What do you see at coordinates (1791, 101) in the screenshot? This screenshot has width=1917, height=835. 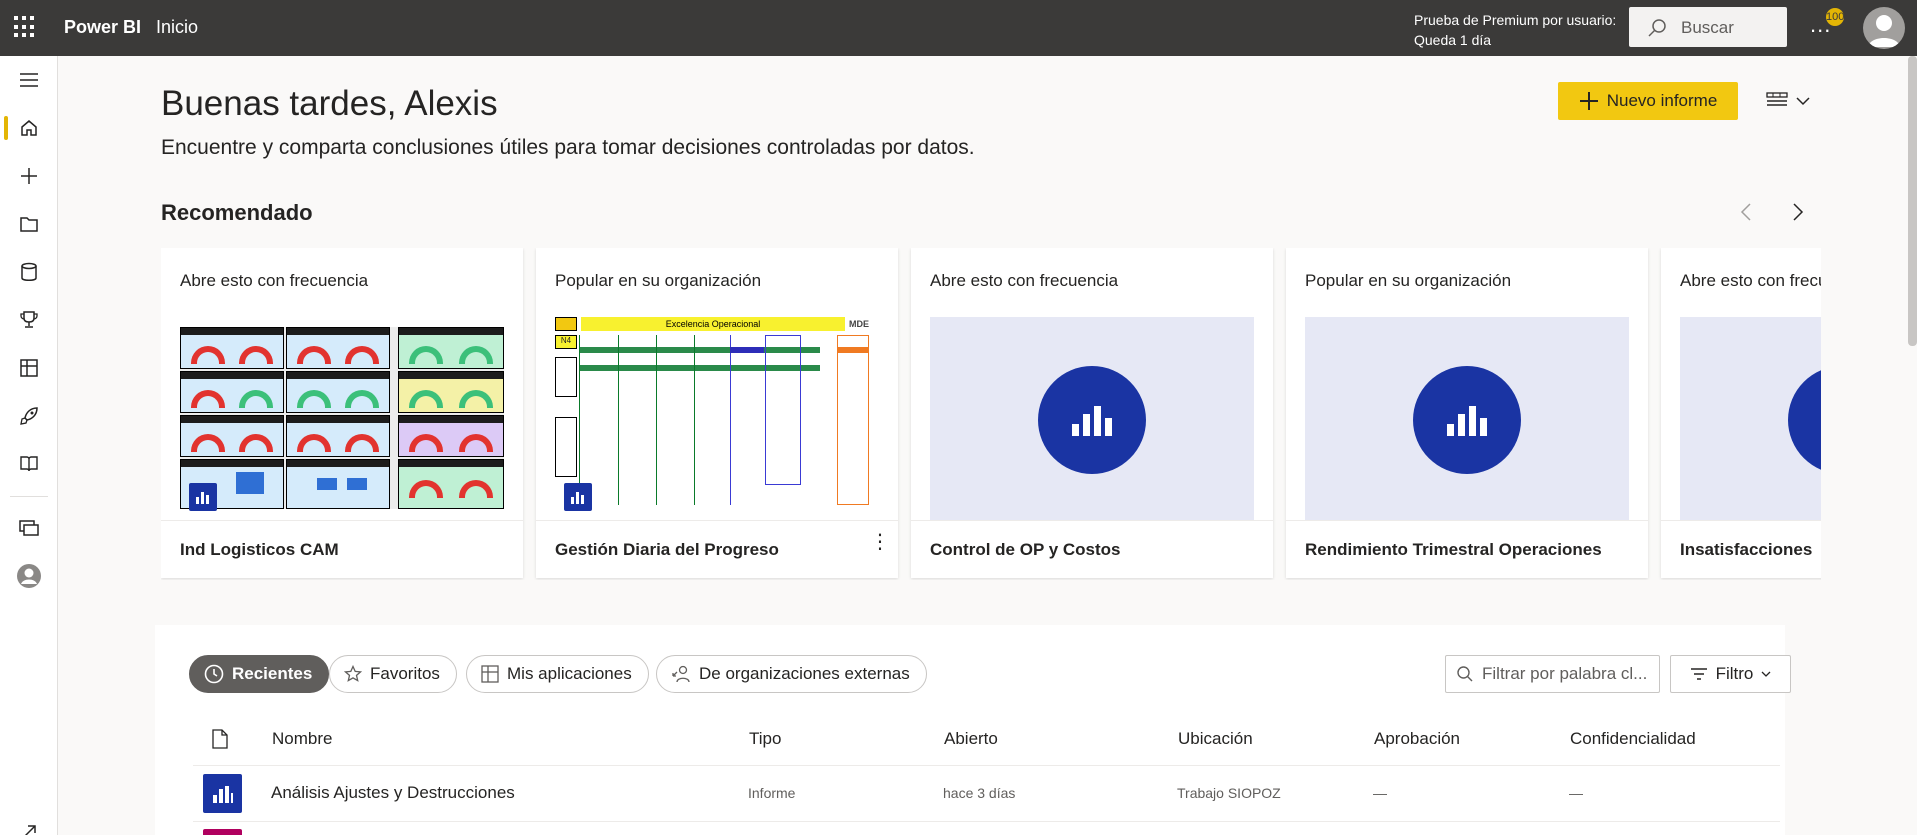 I see `view-toggle-button` at bounding box center [1791, 101].